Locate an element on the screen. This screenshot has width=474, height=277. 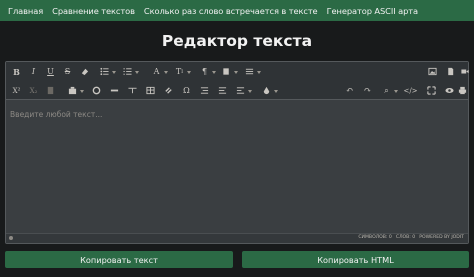
resize-handle-icon is located at coordinates (11, 238).